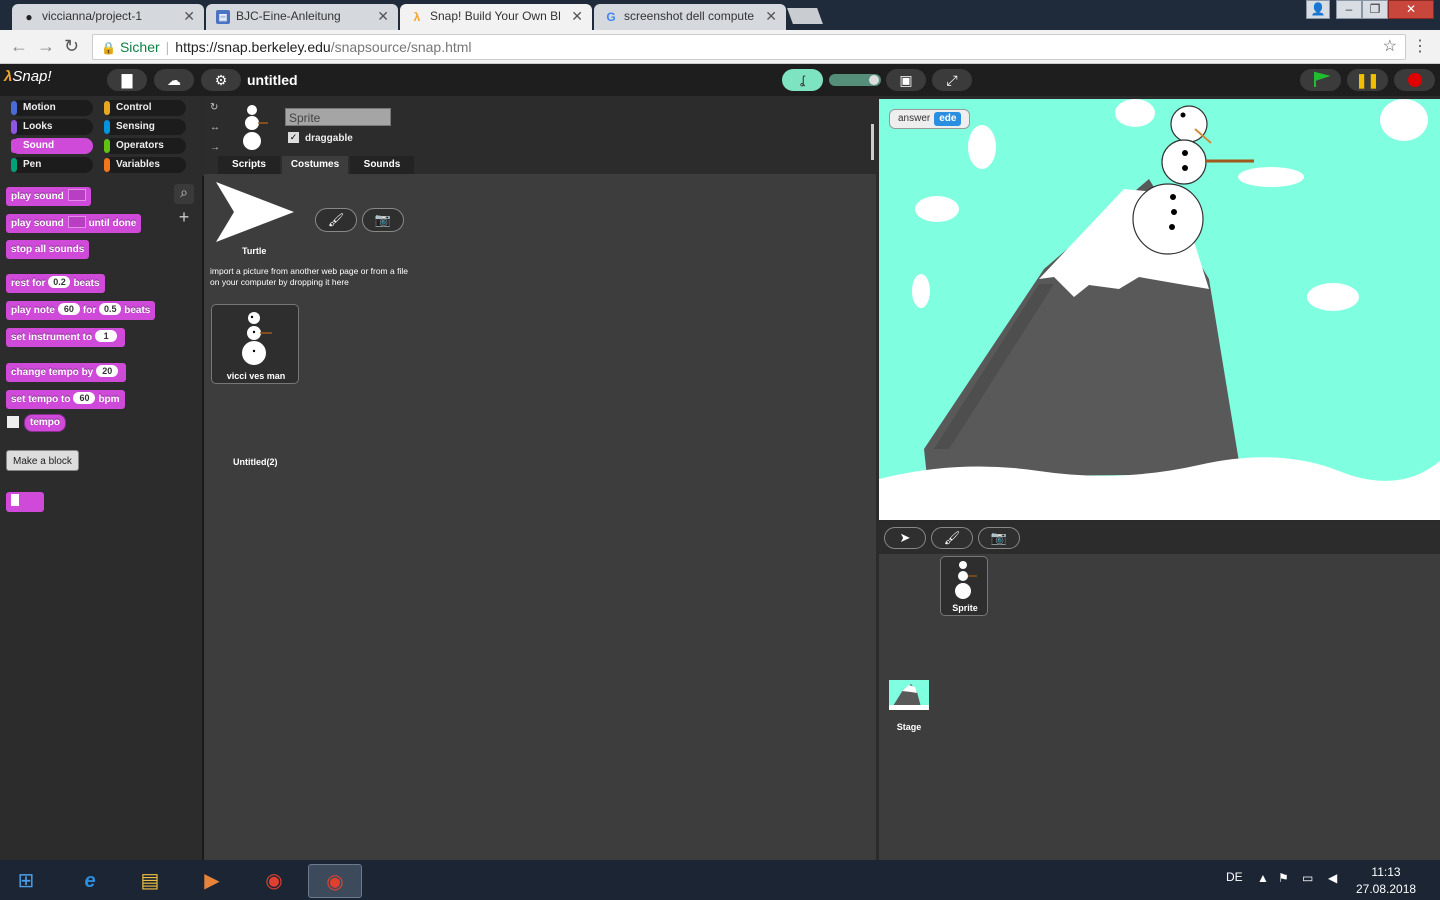 This screenshot has width=1440, height=900. Describe the element at coordinates (338, 117) in the screenshot. I see `sprite-name-input: Sprite` at that location.